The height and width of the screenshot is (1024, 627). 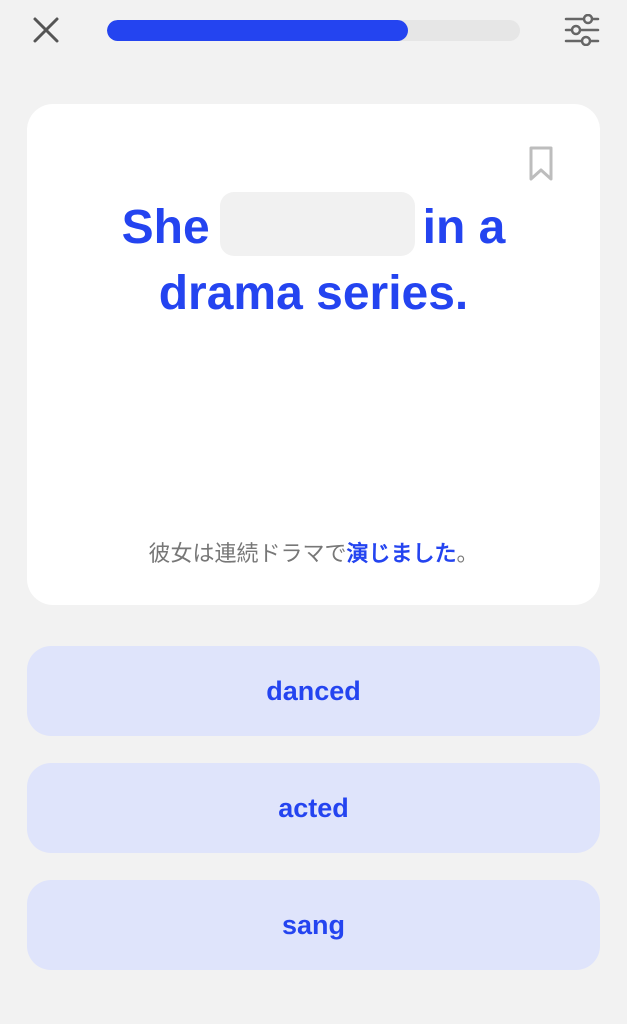 I want to click on option-label: acted, so click(x=313, y=807).